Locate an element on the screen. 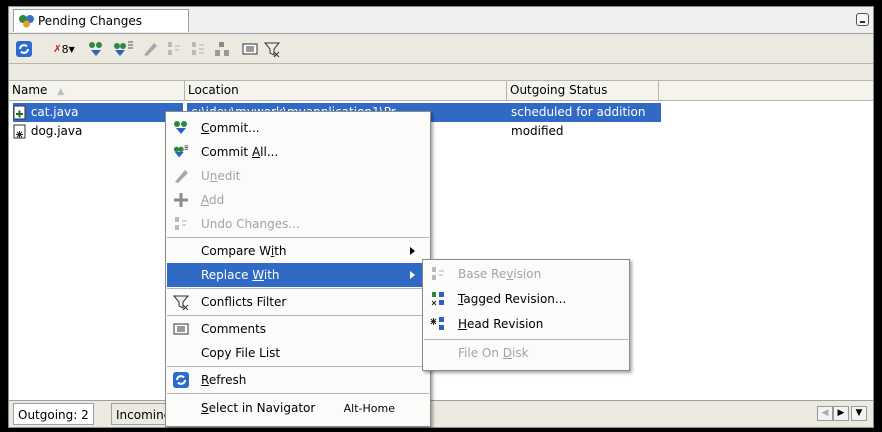 This screenshot has height=432, width=882. filter-status-icon: ✗ 8 ▼ is located at coordinates (64, 49).